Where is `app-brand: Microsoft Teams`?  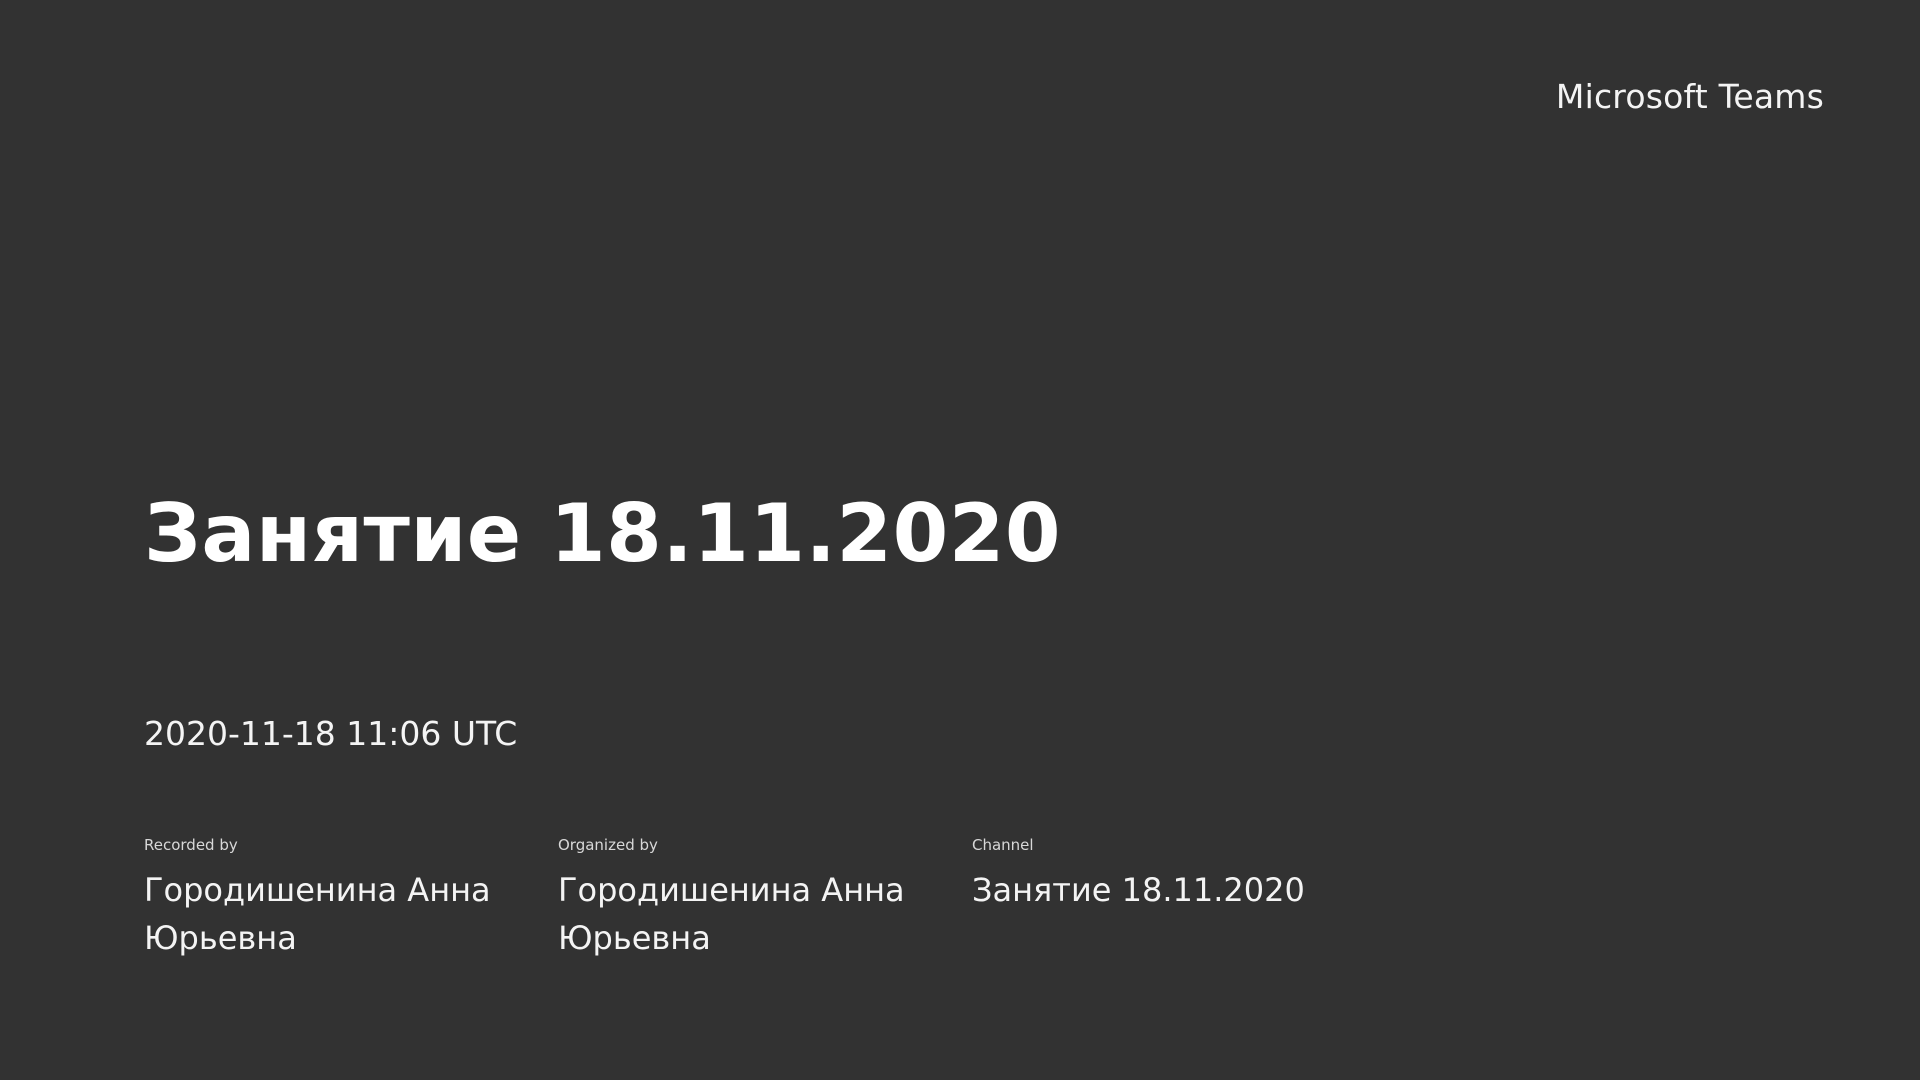
app-brand: Microsoft Teams is located at coordinates (1689, 96).